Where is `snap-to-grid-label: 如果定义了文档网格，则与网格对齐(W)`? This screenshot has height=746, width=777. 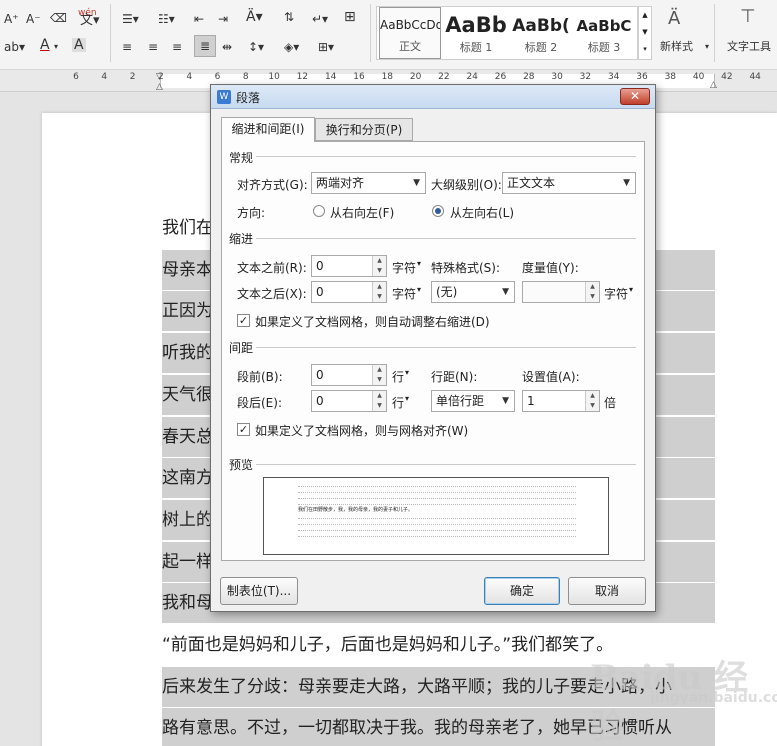
snap-to-grid-label: 如果定义了文档网格，则与网格对齐(W) is located at coordinates (361, 430).